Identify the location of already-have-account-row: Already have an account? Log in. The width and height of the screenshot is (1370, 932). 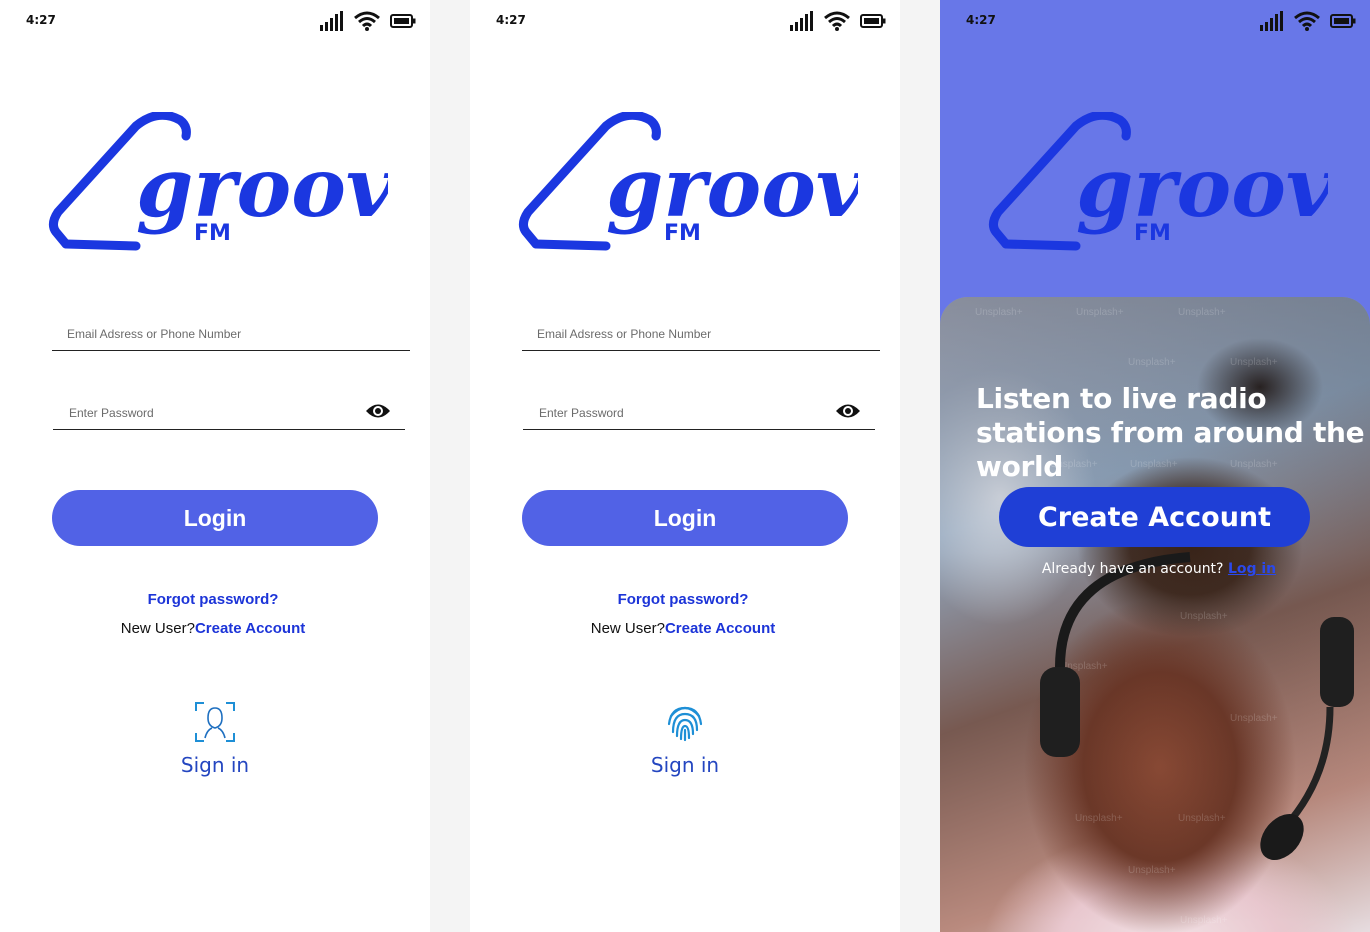
(1155, 569).